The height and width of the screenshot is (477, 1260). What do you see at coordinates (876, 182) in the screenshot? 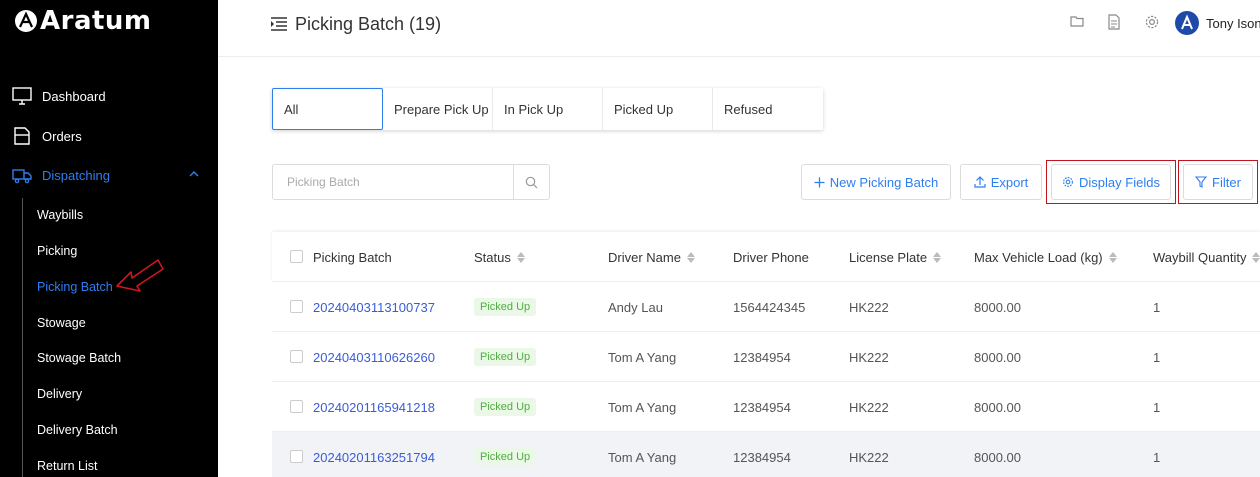
I see `new-picking-batch-button: New Picking Batch` at bounding box center [876, 182].